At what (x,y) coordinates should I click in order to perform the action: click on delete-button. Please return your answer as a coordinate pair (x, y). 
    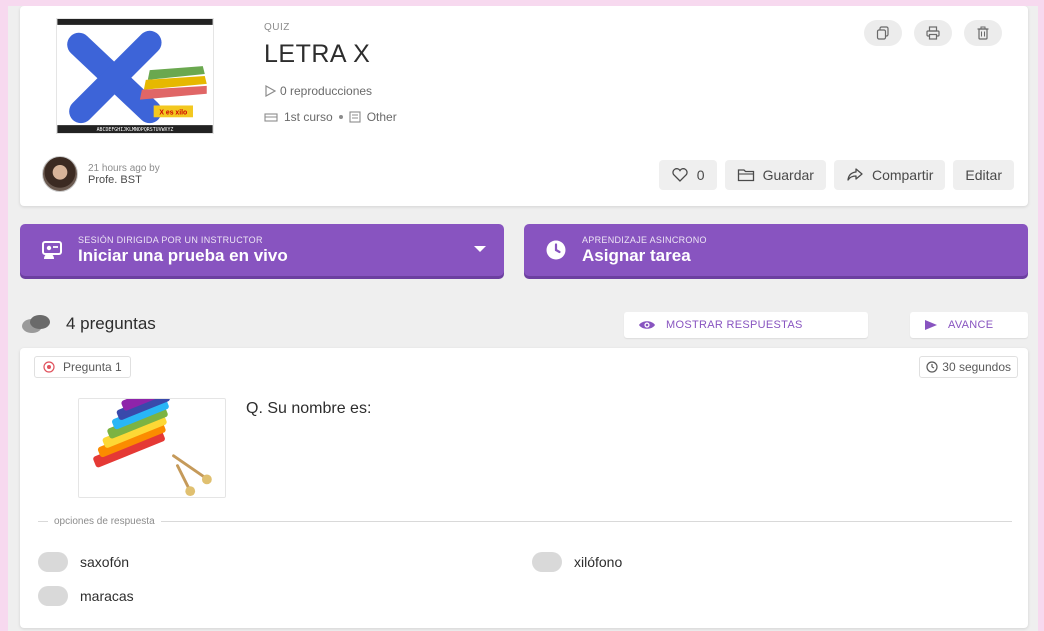
    Looking at the image, I should click on (983, 33).